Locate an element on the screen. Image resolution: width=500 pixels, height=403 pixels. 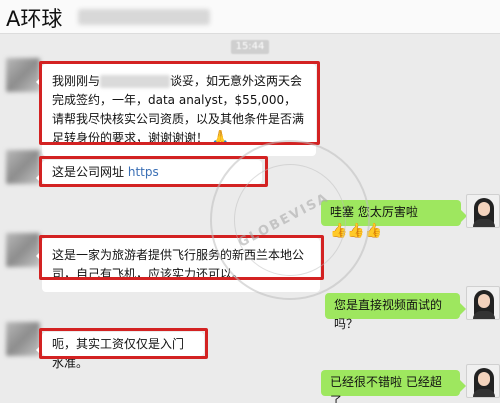
message-bubble-2: 这是公司网址 https is located at coordinates (149, 172).